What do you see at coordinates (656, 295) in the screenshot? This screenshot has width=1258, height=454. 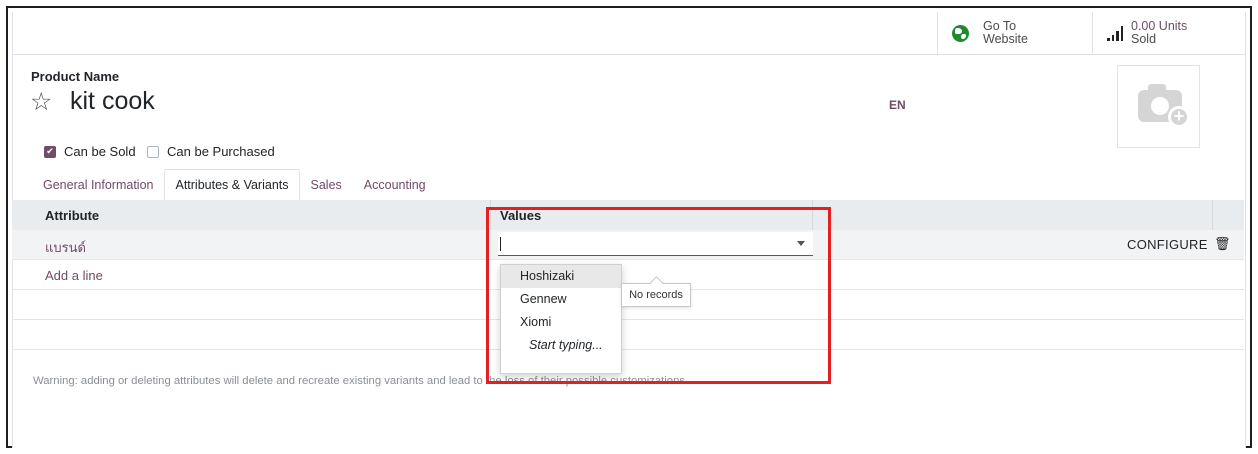 I see `no-records-tooltip: No records` at bounding box center [656, 295].